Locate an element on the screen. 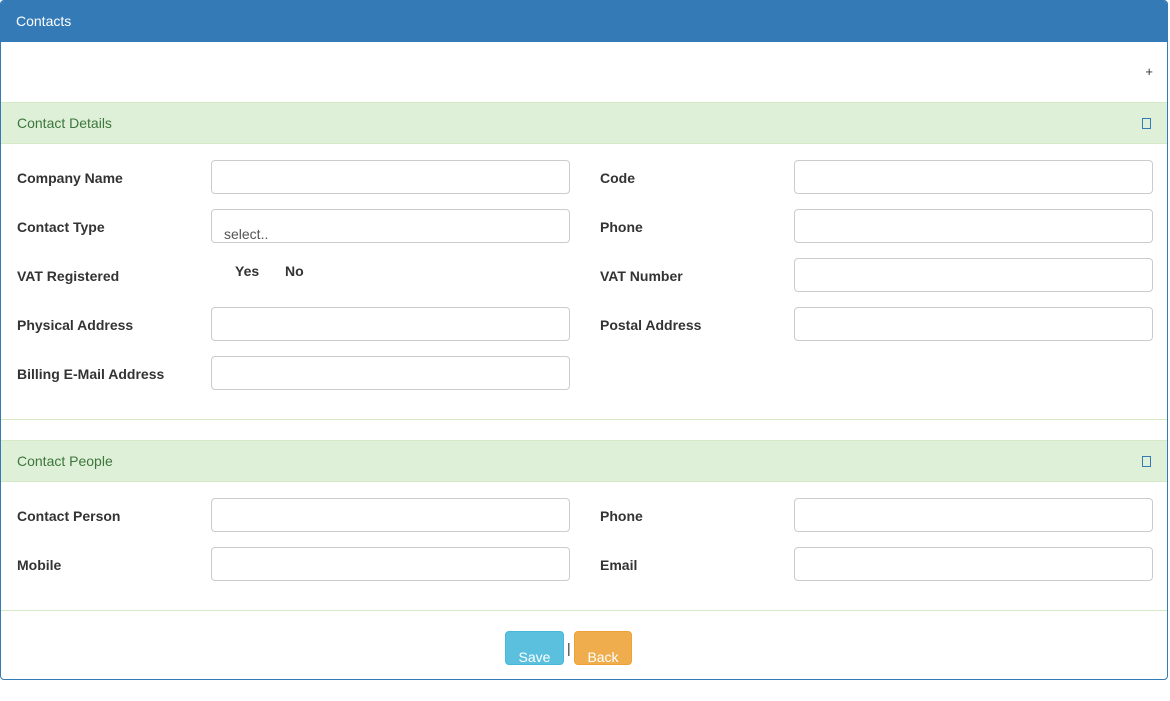 The width and height of the screenshot is (1170, 701). contact-details-title: Contact Details is located at coordinates (64, 123).